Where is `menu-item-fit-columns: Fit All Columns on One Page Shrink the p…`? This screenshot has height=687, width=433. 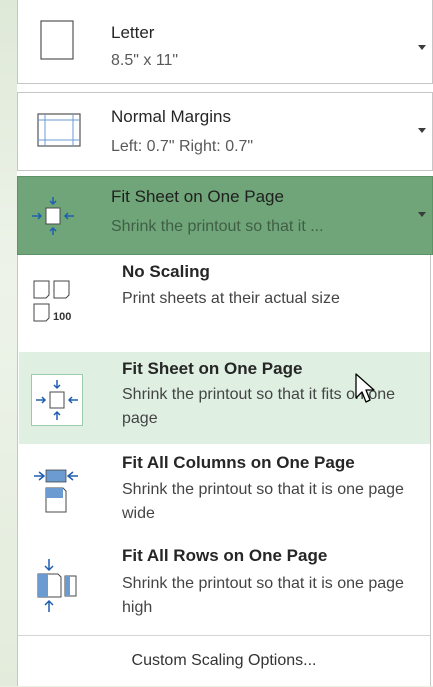 menu-item-fit-columns: Fit All Columns on One Page Shrink the p… is located at coordinates (224, 494).